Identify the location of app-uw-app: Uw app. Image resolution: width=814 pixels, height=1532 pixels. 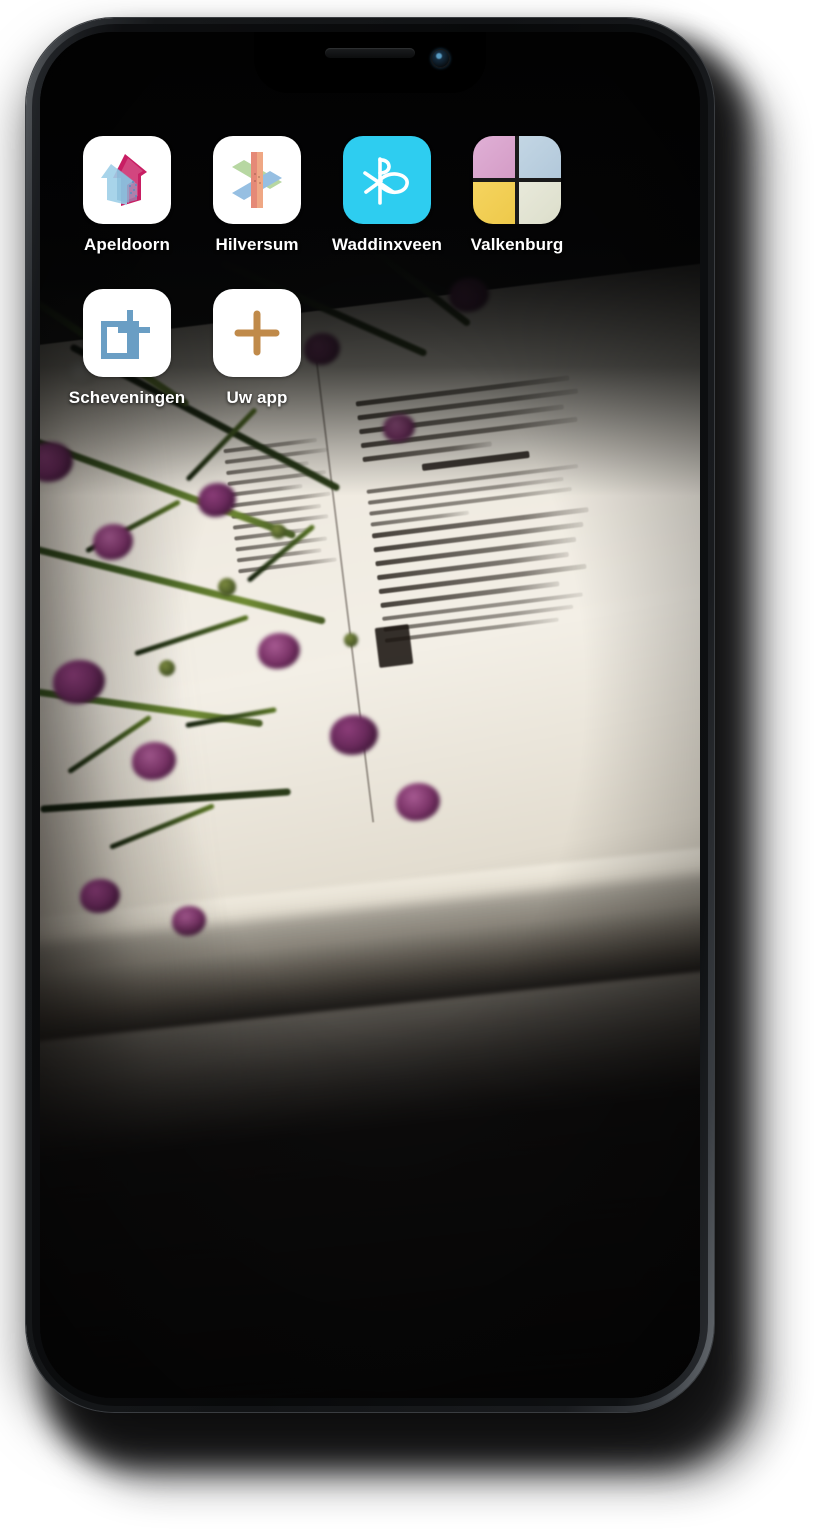
(257, 348).